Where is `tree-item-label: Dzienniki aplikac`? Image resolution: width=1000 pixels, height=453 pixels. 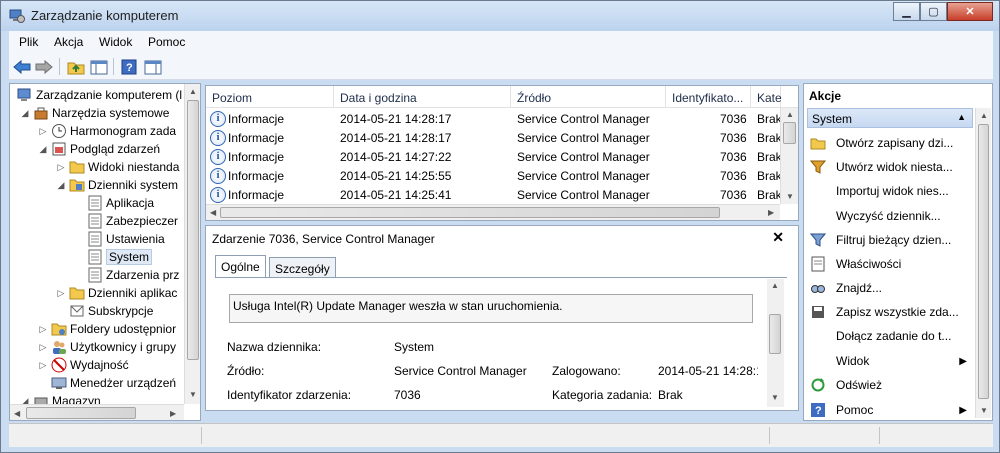
tree-item-label: Dzienniki aplikac is located at coordinates (133, 293).